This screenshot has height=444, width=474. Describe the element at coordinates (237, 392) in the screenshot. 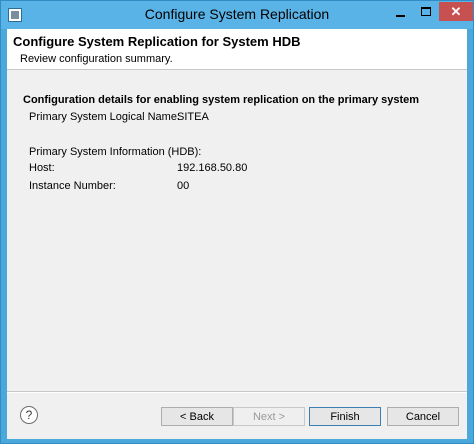

I see `footer-separator` at that location.